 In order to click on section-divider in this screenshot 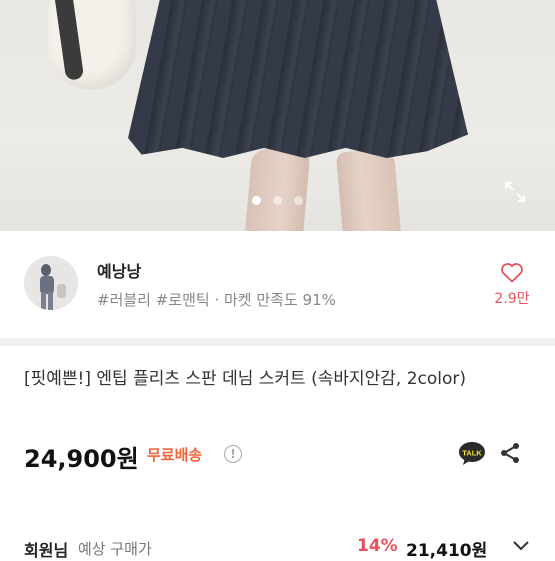, I will do `click(277, 342)`.